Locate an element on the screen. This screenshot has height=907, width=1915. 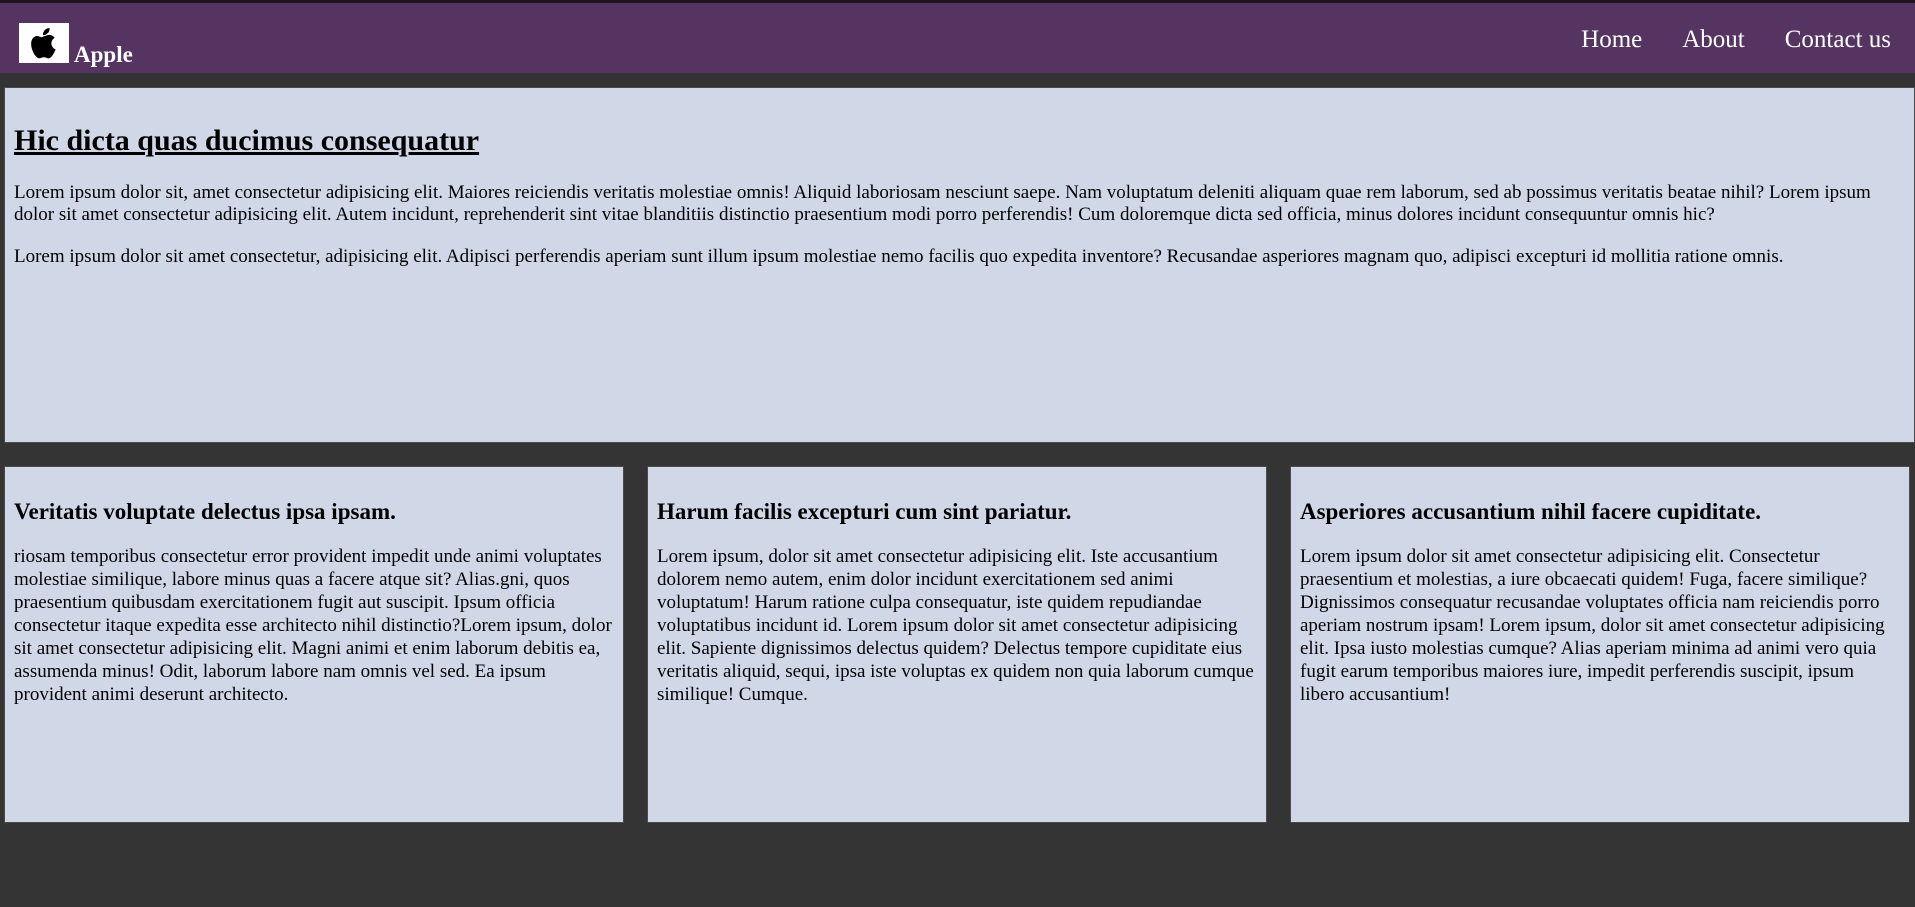
main-nav: Home About Contact us is located at coordinates (1716, 40).